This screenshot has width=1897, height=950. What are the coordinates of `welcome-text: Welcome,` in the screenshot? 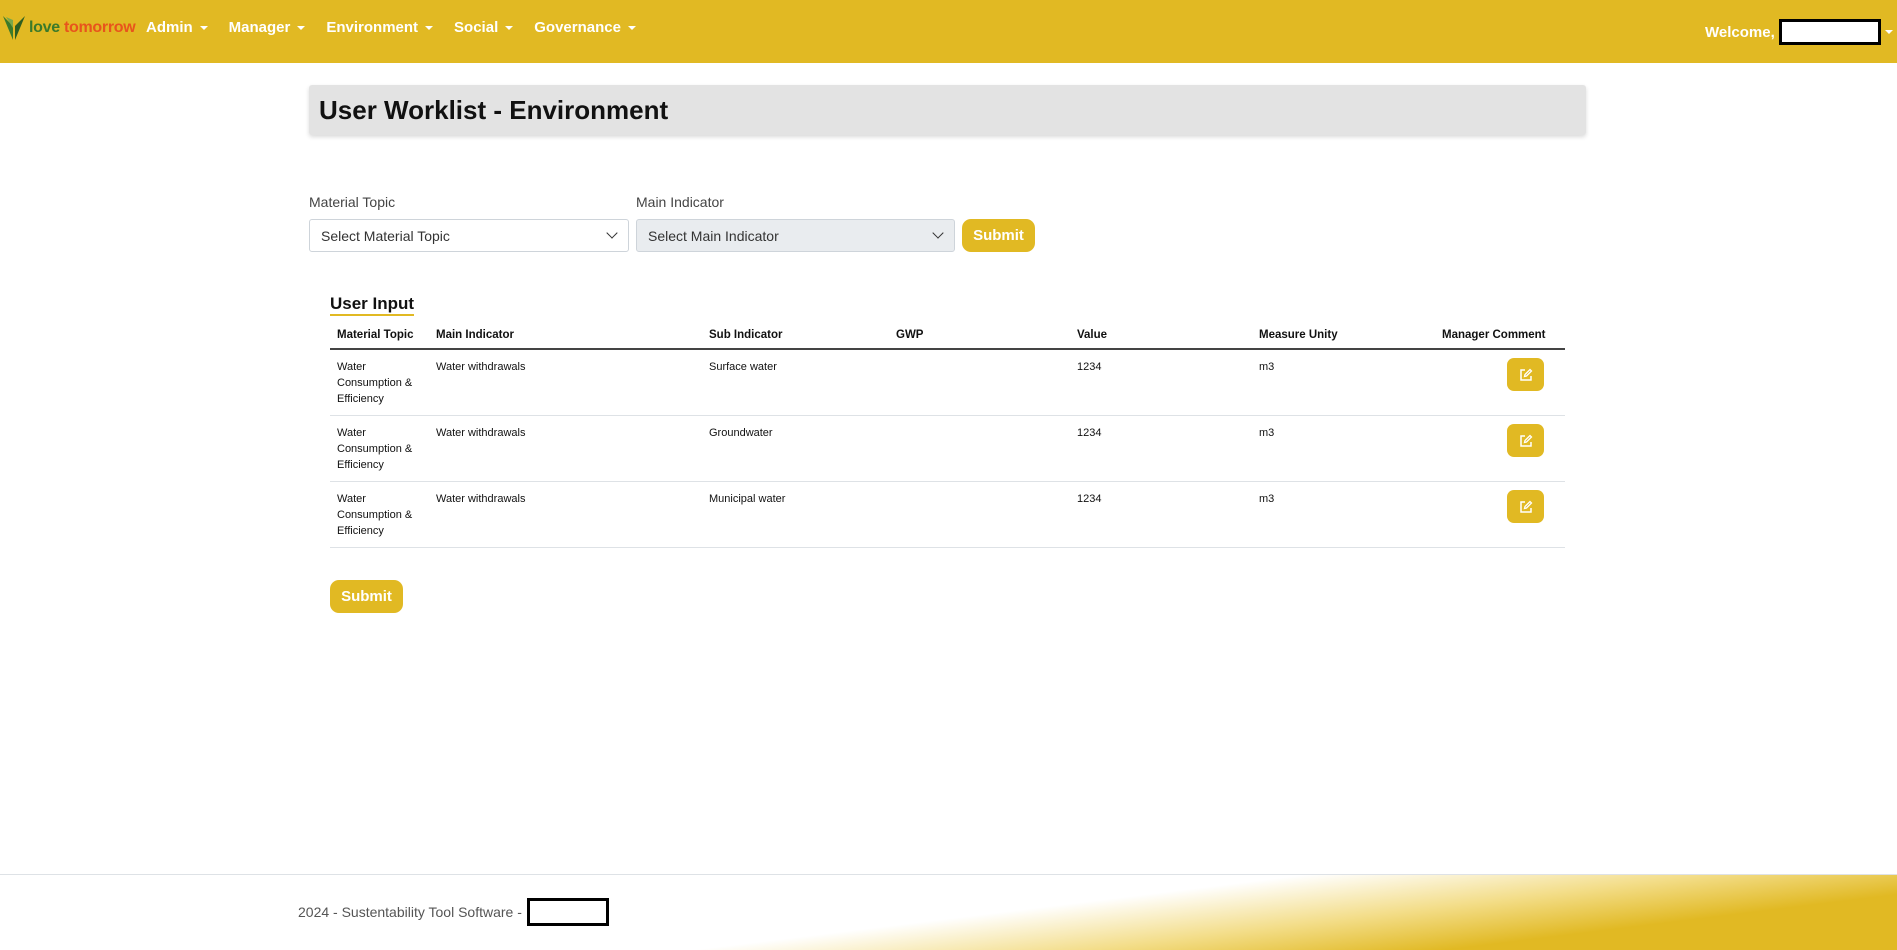 It's located at (1740, 32).